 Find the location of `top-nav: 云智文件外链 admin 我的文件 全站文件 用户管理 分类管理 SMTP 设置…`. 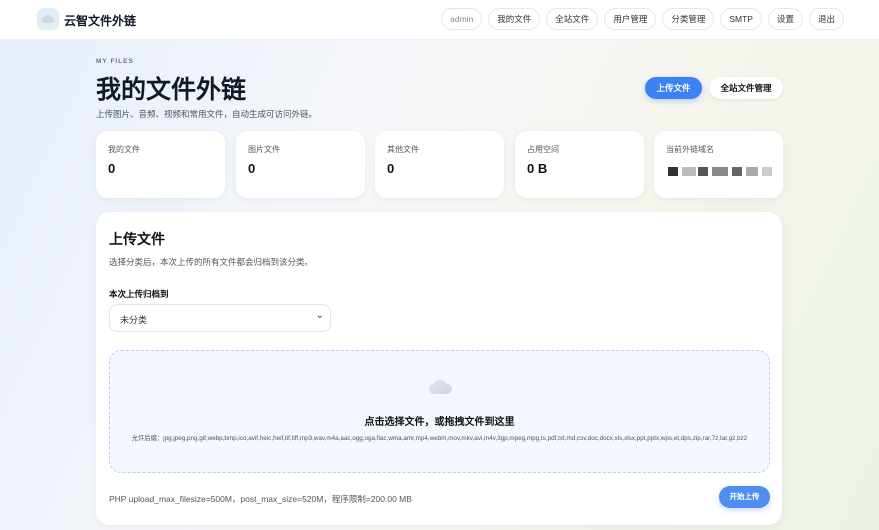

top-nav: 云智文件外链 admin 我的文件 全站文件 用户管理 分类管理 SMTP 设置… is located at coordinates (439, 20).